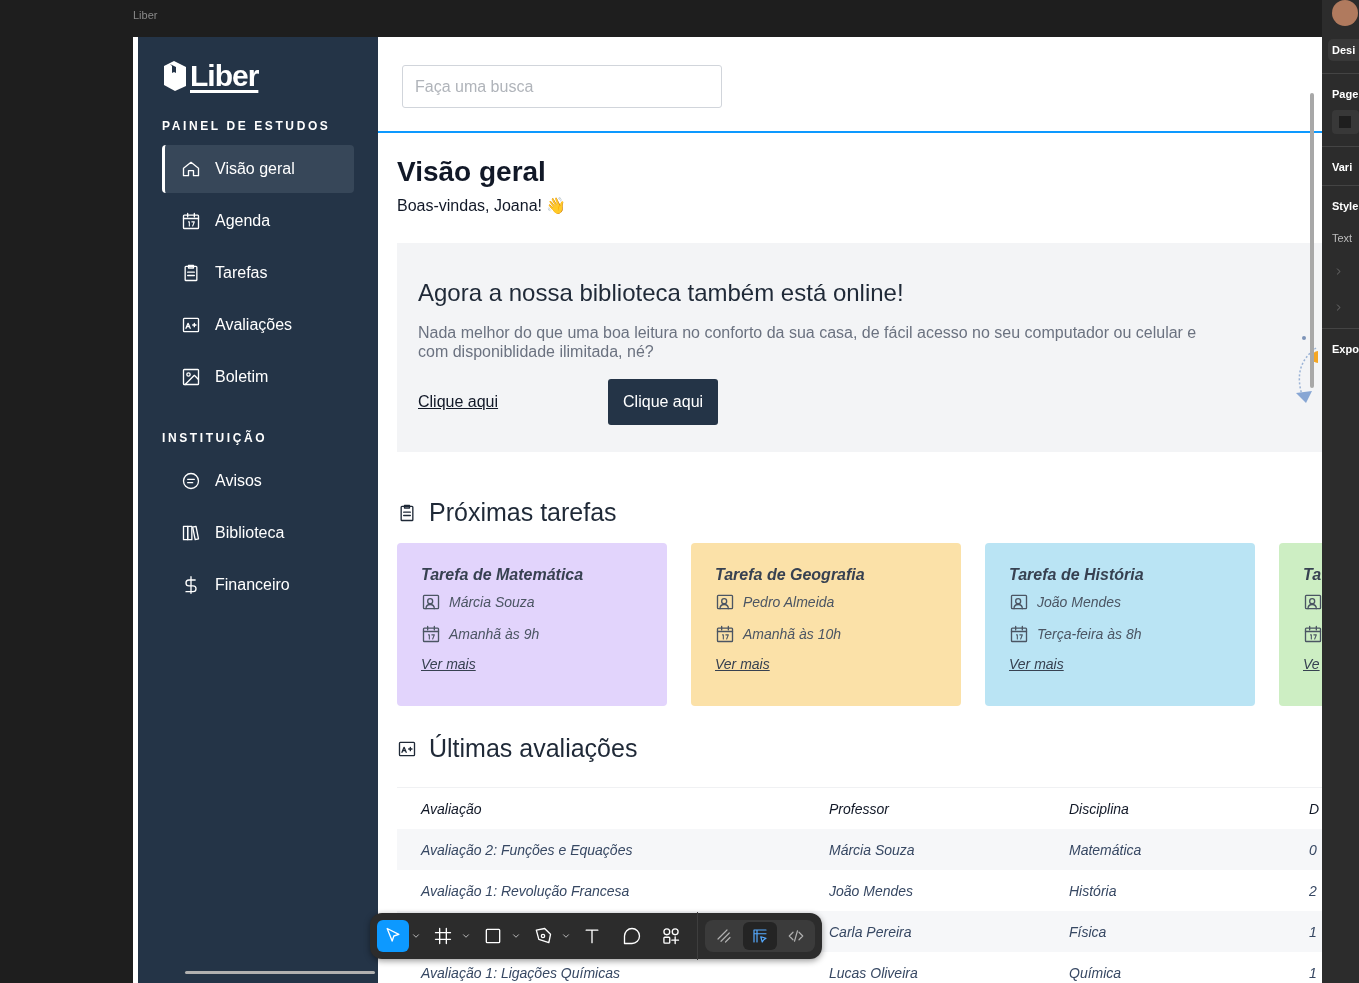 This screenshot has height=983, width=1359. Describe the element at coordinates (527, 849) in the screenshot. I see `table-cell-text: Avaliação 2: Funções e Equações` at that location.